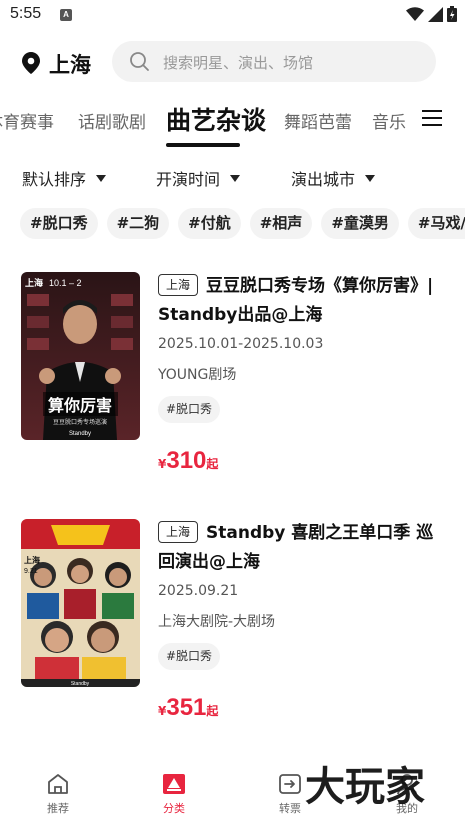 This screenshot has height=826, width=465. I want to click on active-tab-indicator, so click(203, 145).